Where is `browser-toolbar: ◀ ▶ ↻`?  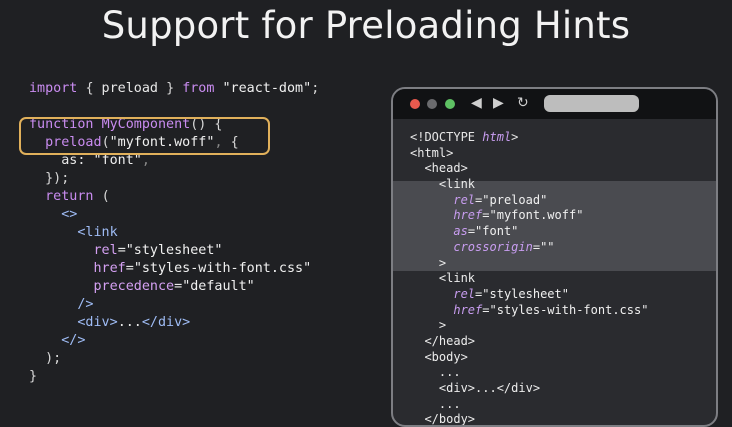 browser-toolbar: ◀ ▶ ↻ is located at coordinates (554, 104).